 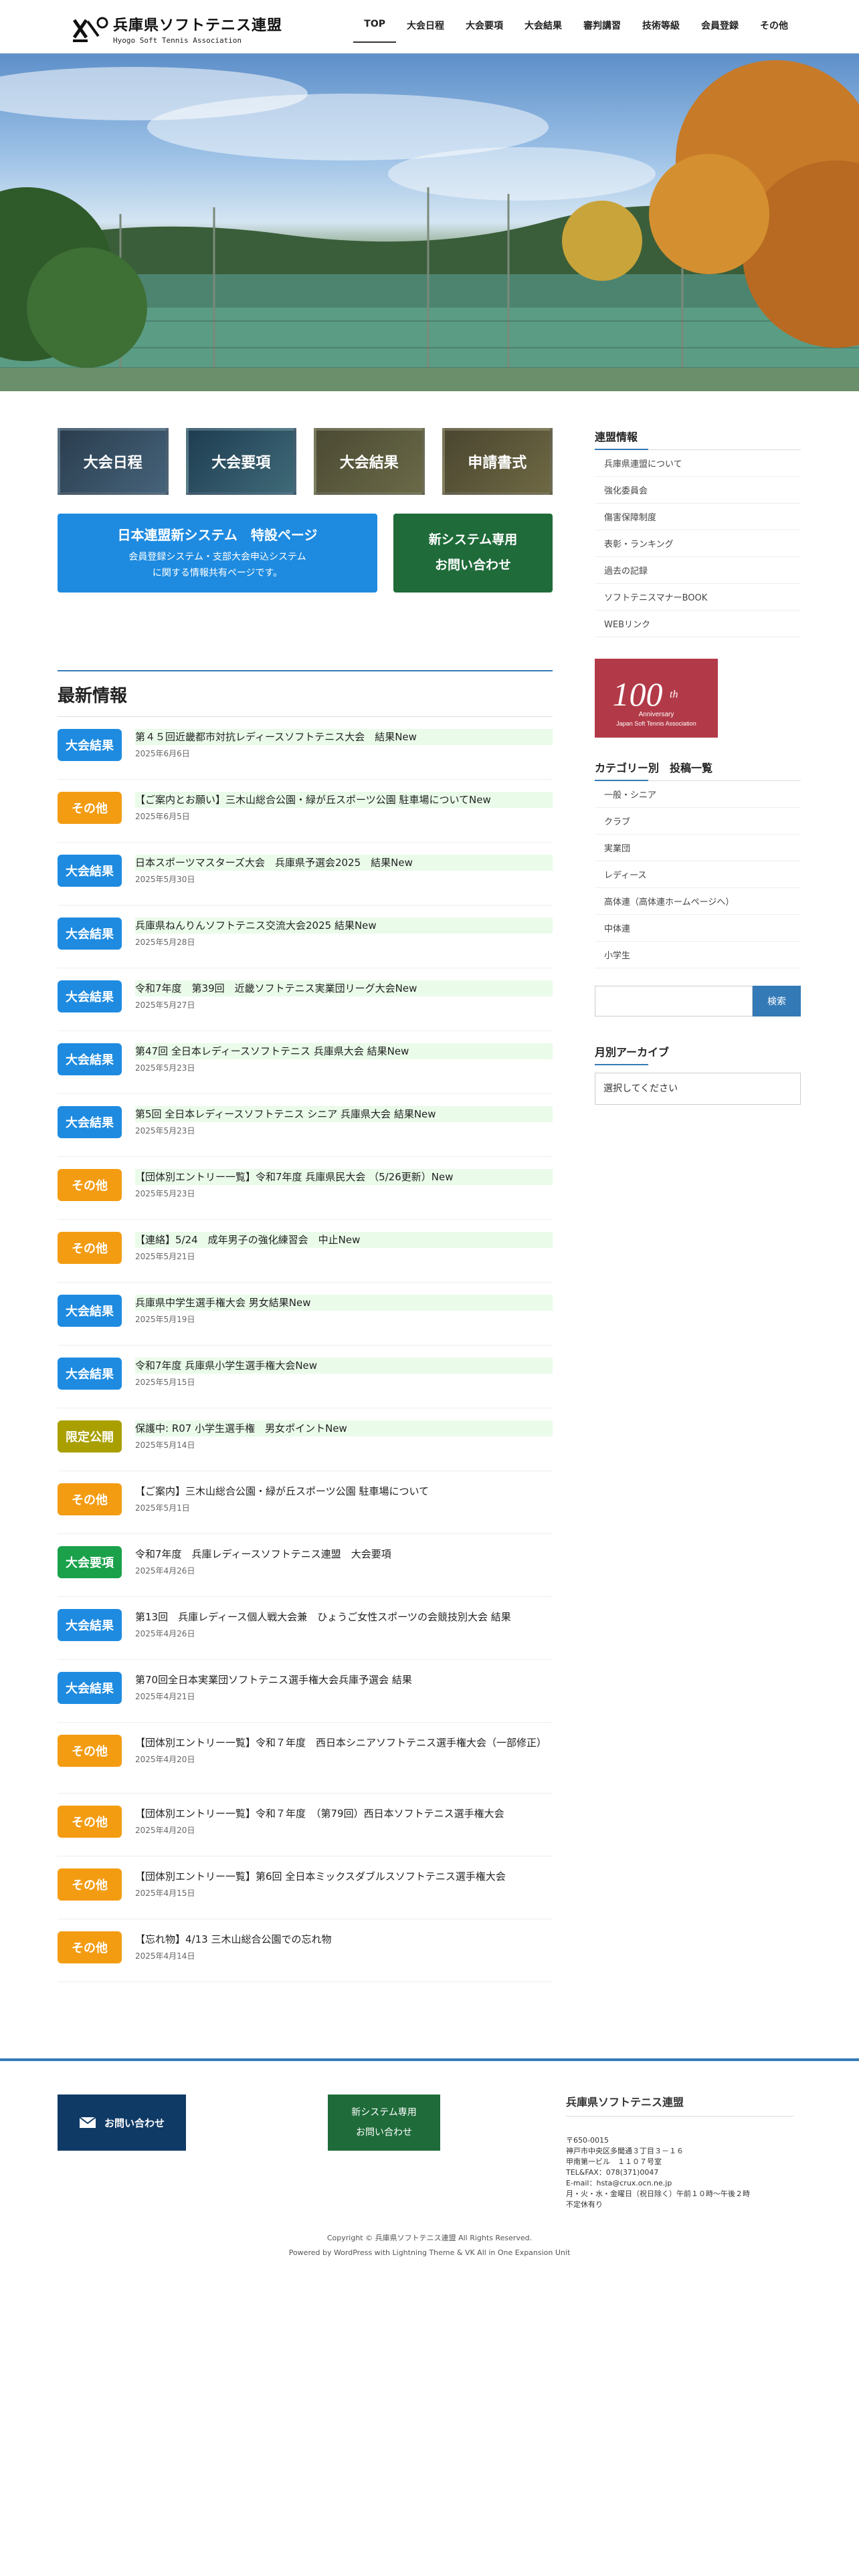 What do you see at coordinates (344, 1617) in the screenshot?
I see `news-title-link: 第13回 兵庫レディース個人戦大会兼 ひょうご女性スポーツの会競技別大会 結果` at bounding box center [344, 1617].